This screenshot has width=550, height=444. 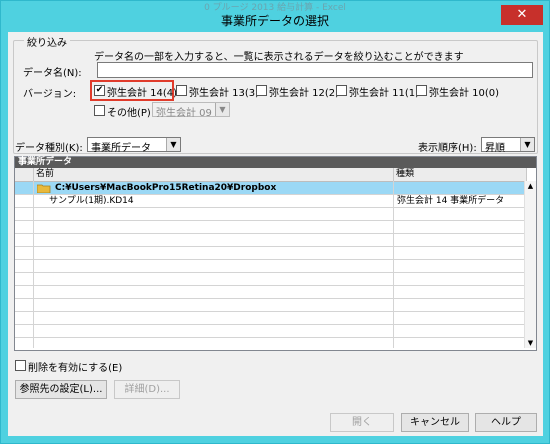 I want to click on dialog-title: 事業所データの選択, so click(x=274, y=21).